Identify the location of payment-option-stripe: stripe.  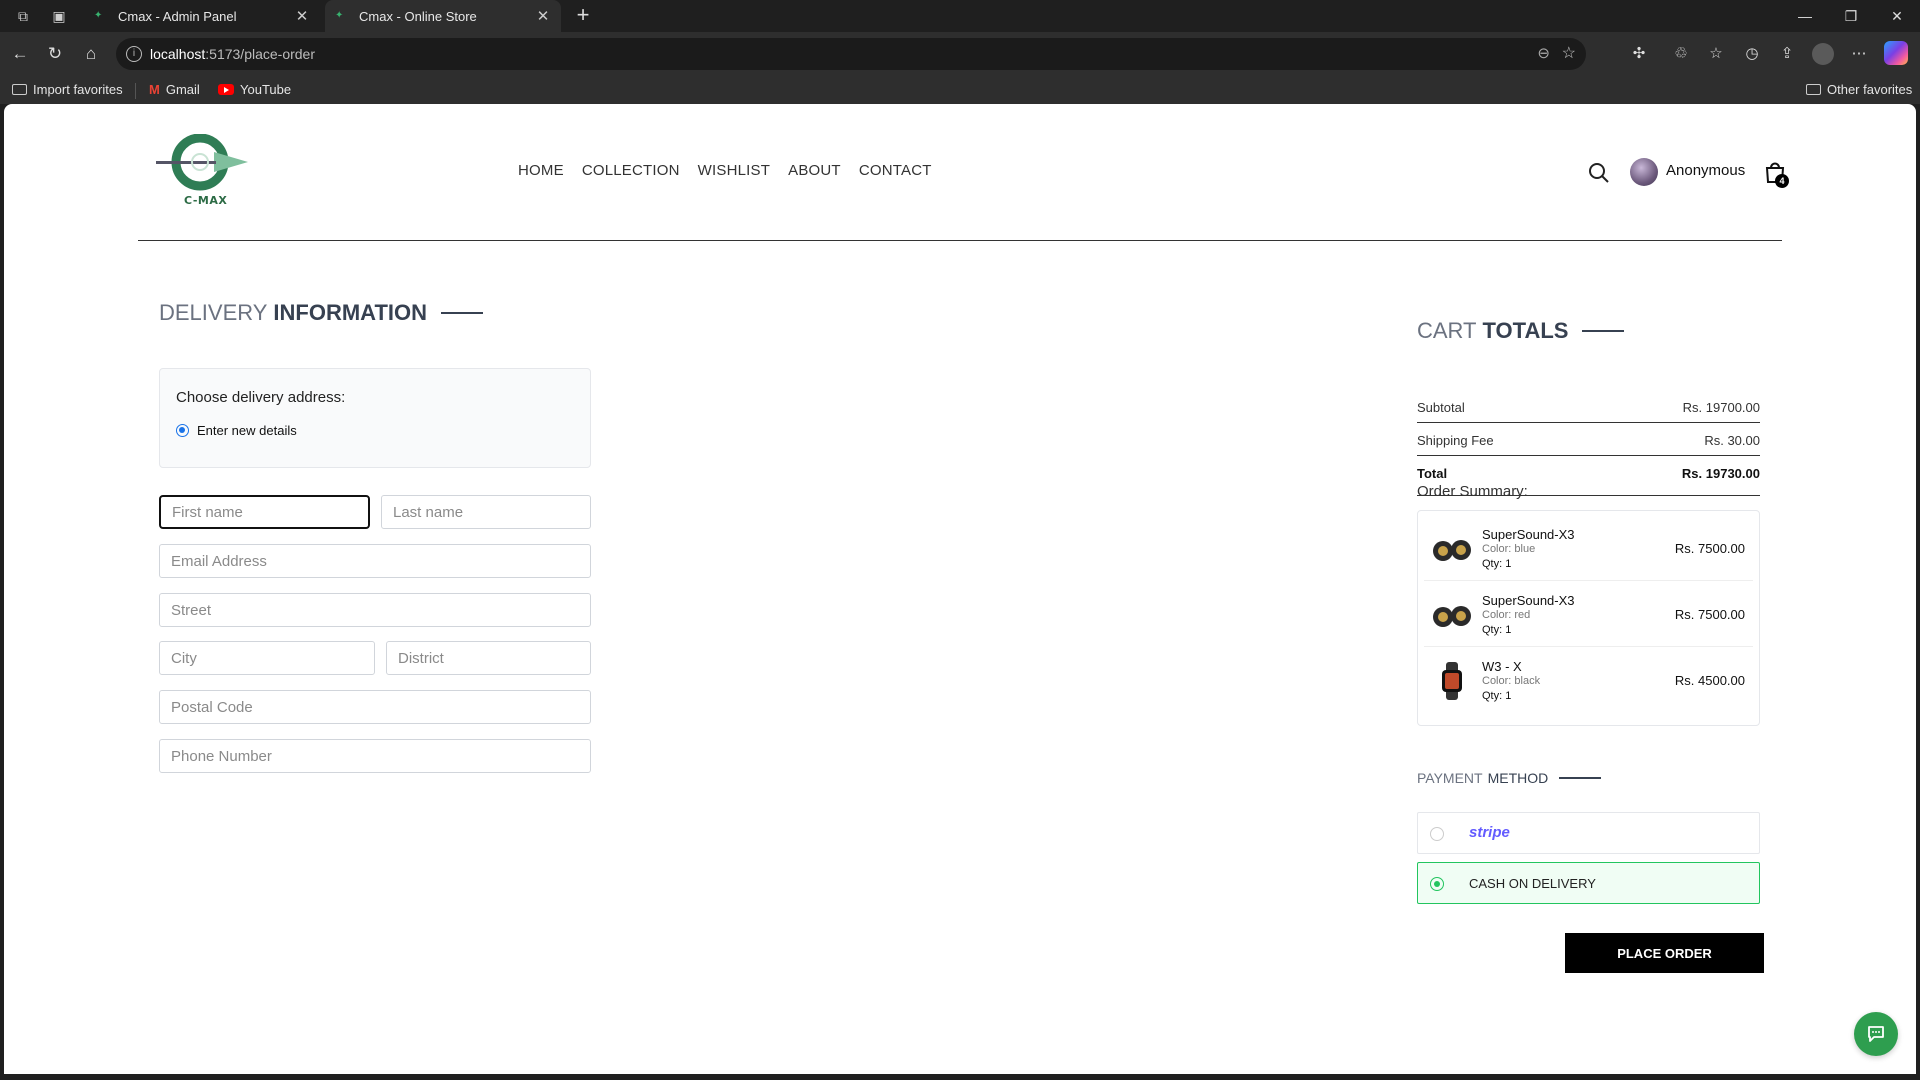
(1588, 833).